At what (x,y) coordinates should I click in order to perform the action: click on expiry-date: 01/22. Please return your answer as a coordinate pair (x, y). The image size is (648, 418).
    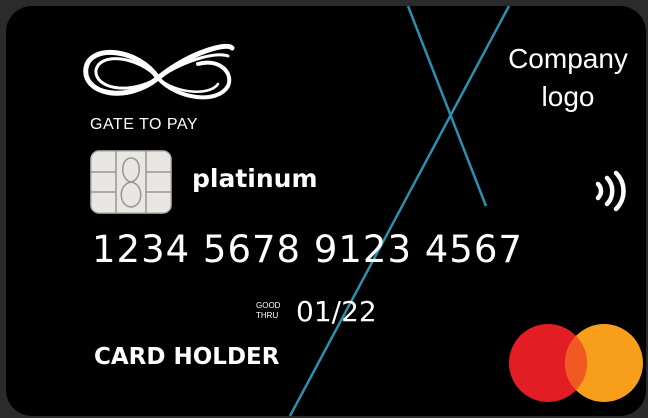
    Looking at the image, I should click on (336, 311).